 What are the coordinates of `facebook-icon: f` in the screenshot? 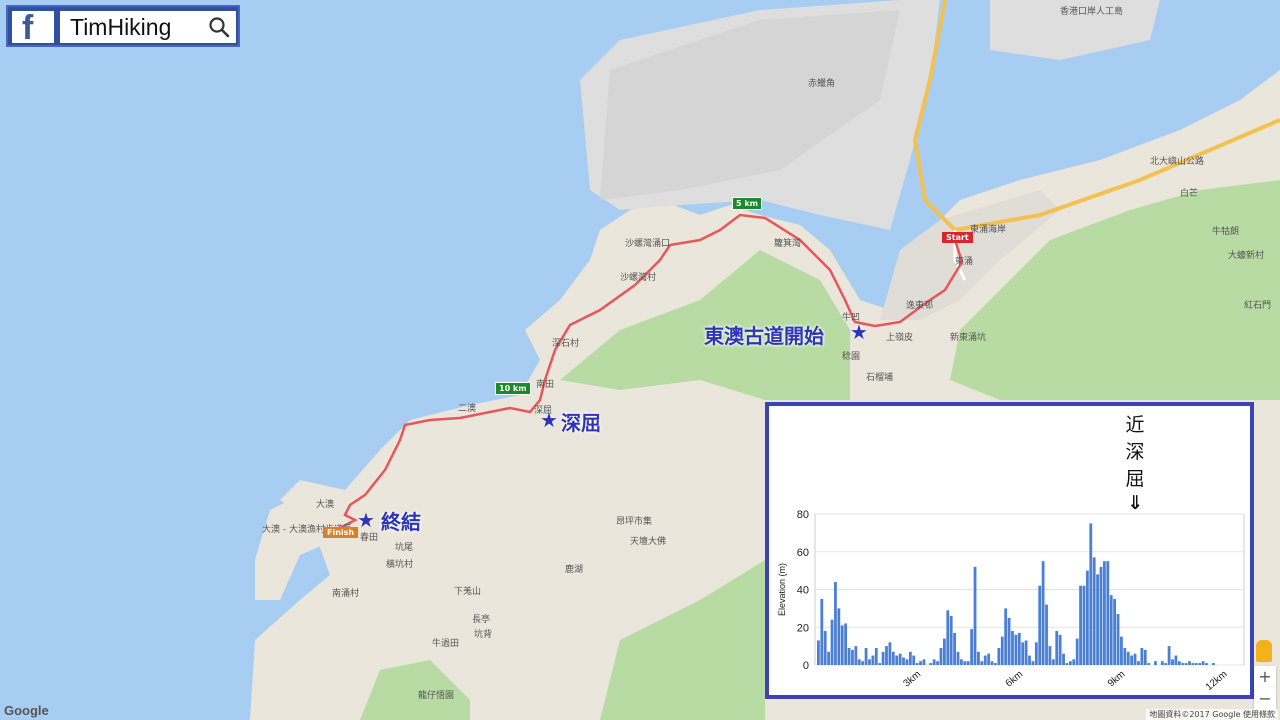 It's located at (33, 28).